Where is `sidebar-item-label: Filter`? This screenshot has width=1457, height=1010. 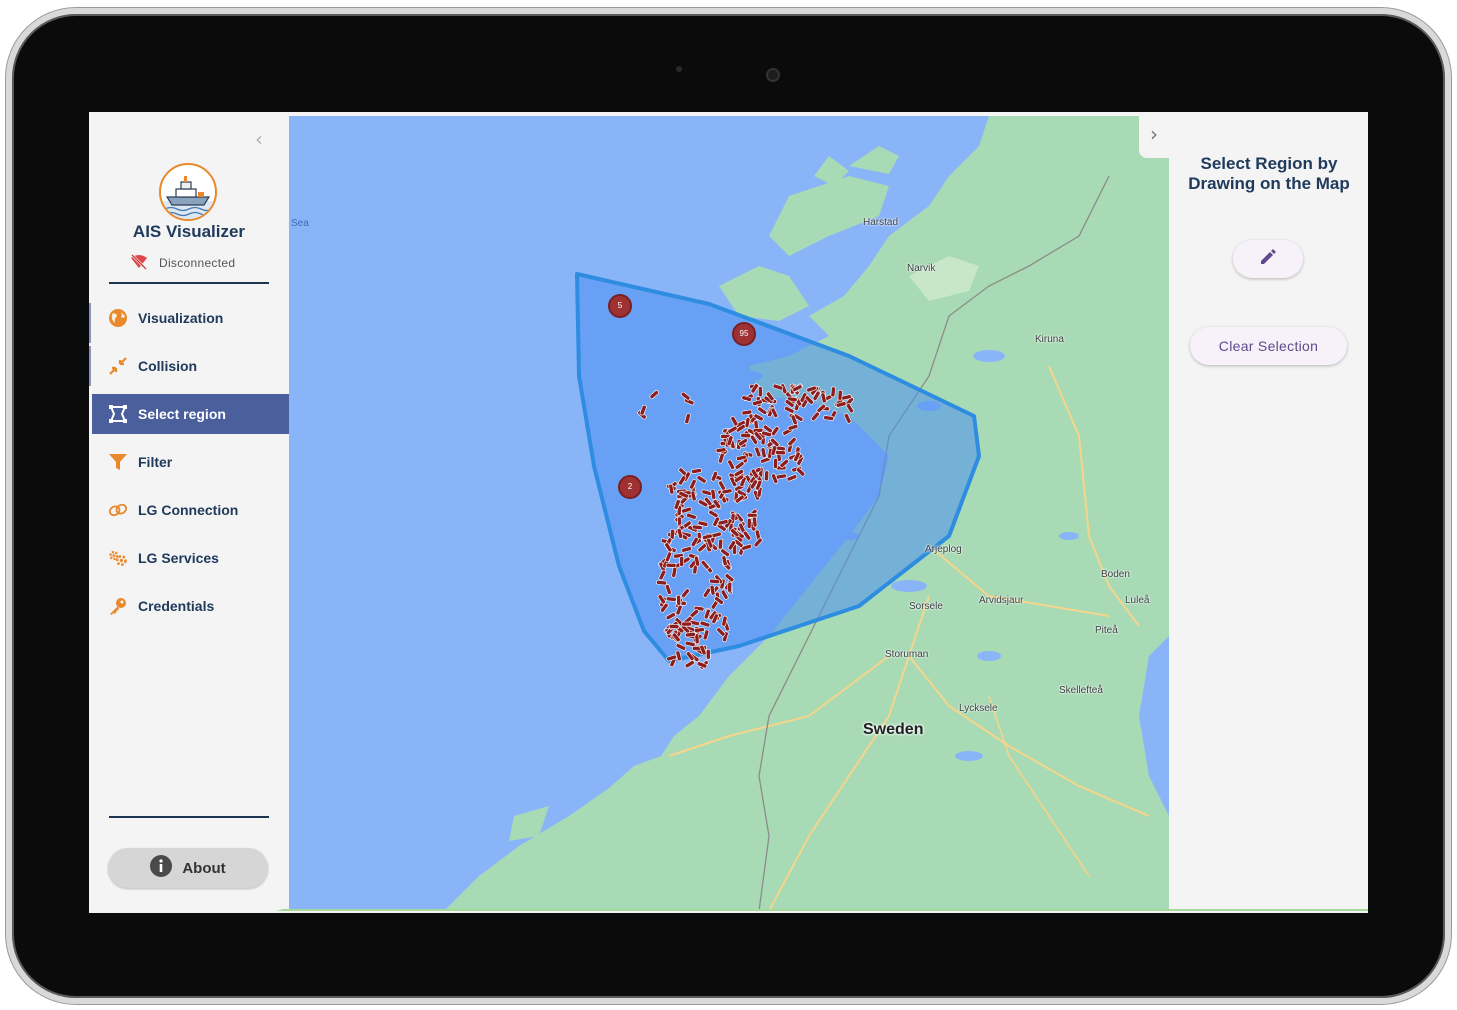
sidebar-item-label: Filter is located at coordinates (155, 462).